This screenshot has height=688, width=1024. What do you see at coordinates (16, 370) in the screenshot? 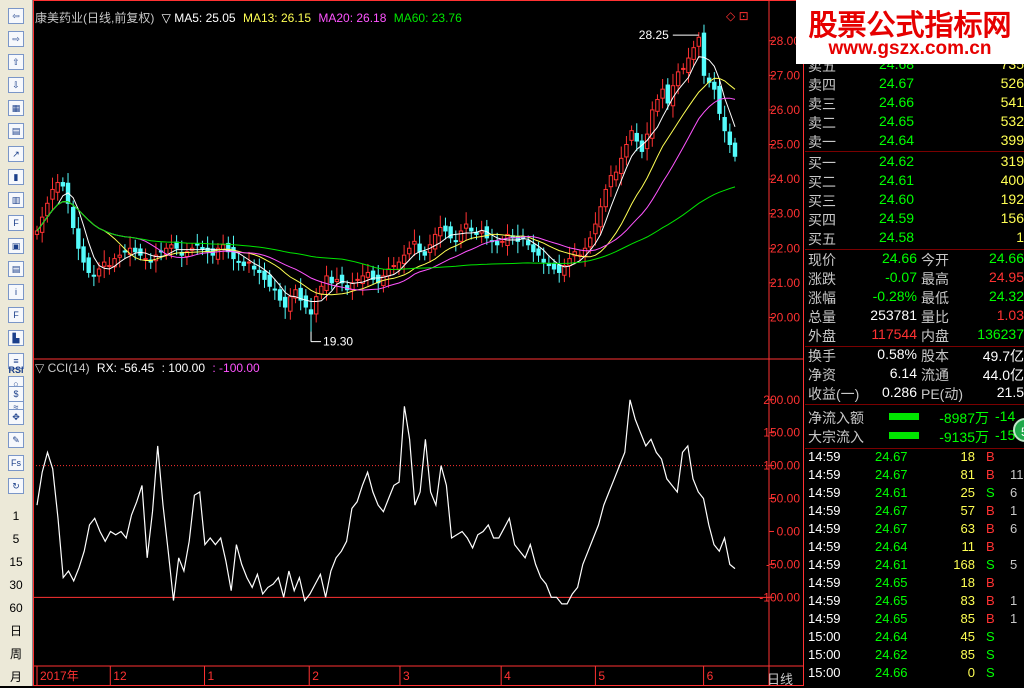
I see `rsi-icon: RSI` at bounding box center [16, 370].